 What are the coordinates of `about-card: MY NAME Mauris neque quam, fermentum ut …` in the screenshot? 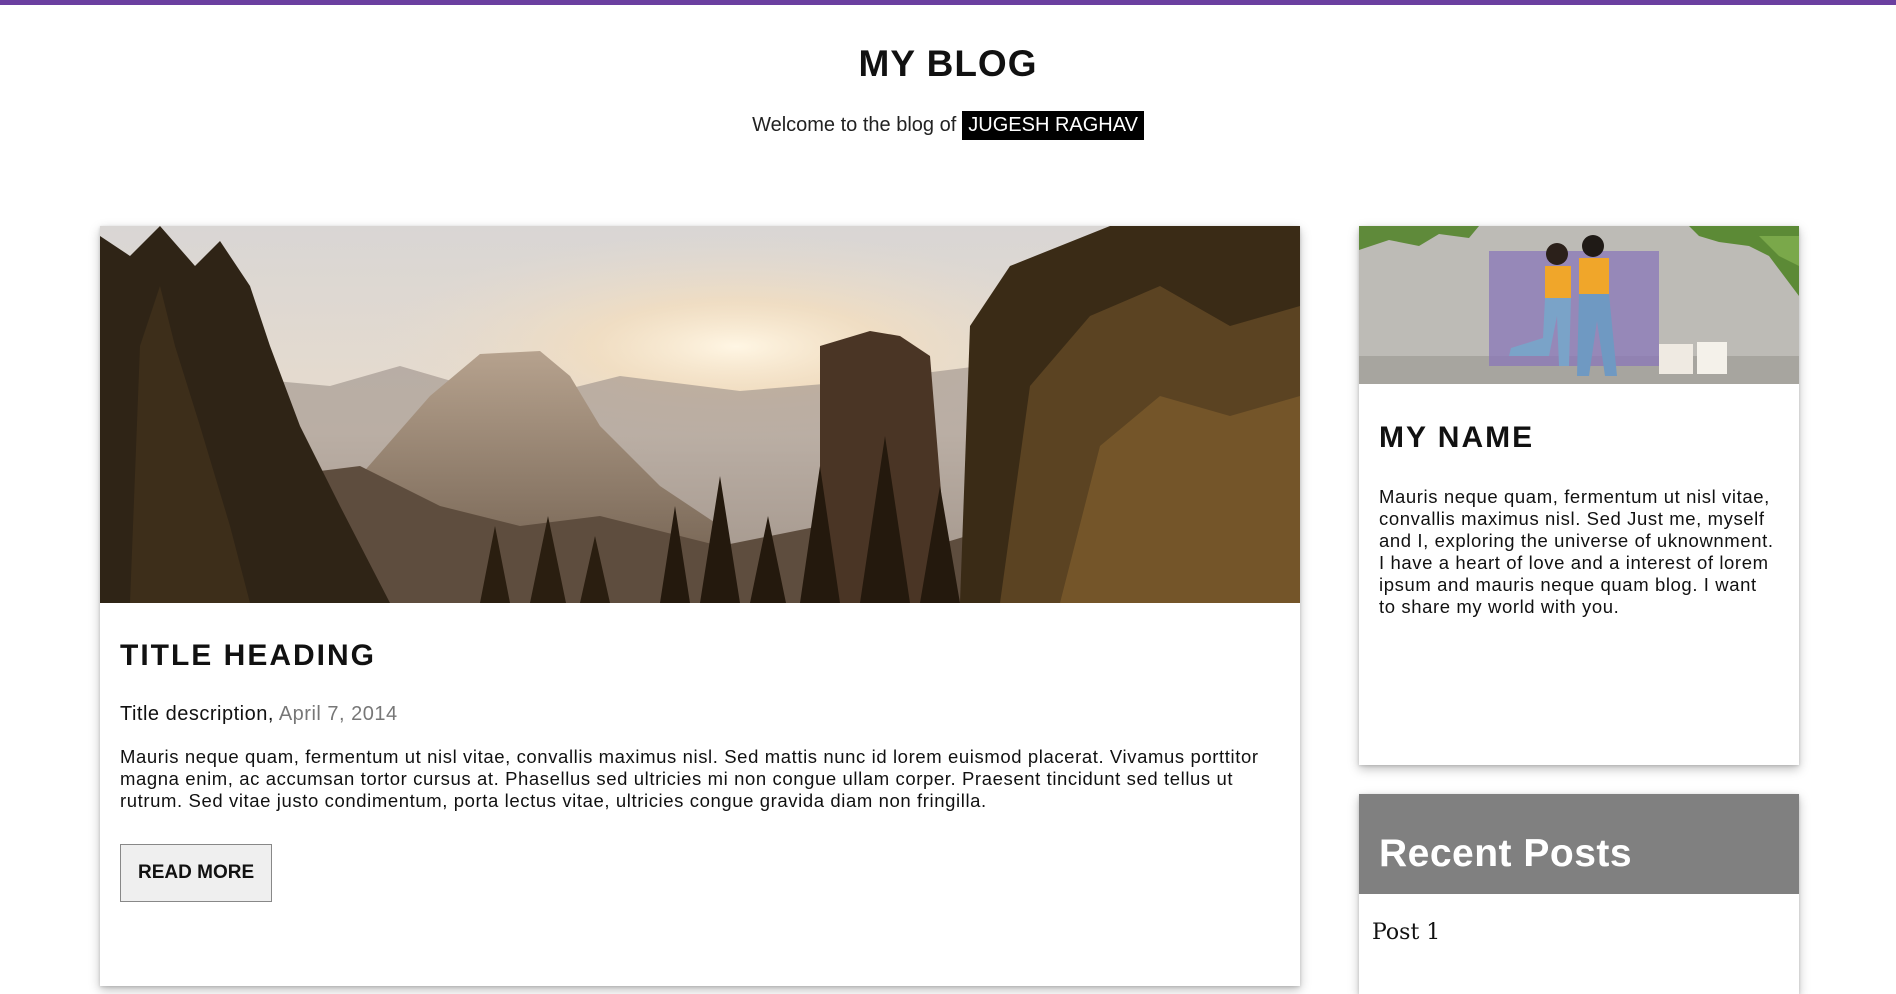 It's located at (1579, 495).